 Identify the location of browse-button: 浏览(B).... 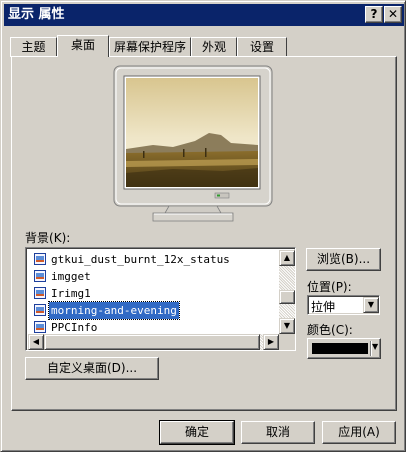
(343, 259).